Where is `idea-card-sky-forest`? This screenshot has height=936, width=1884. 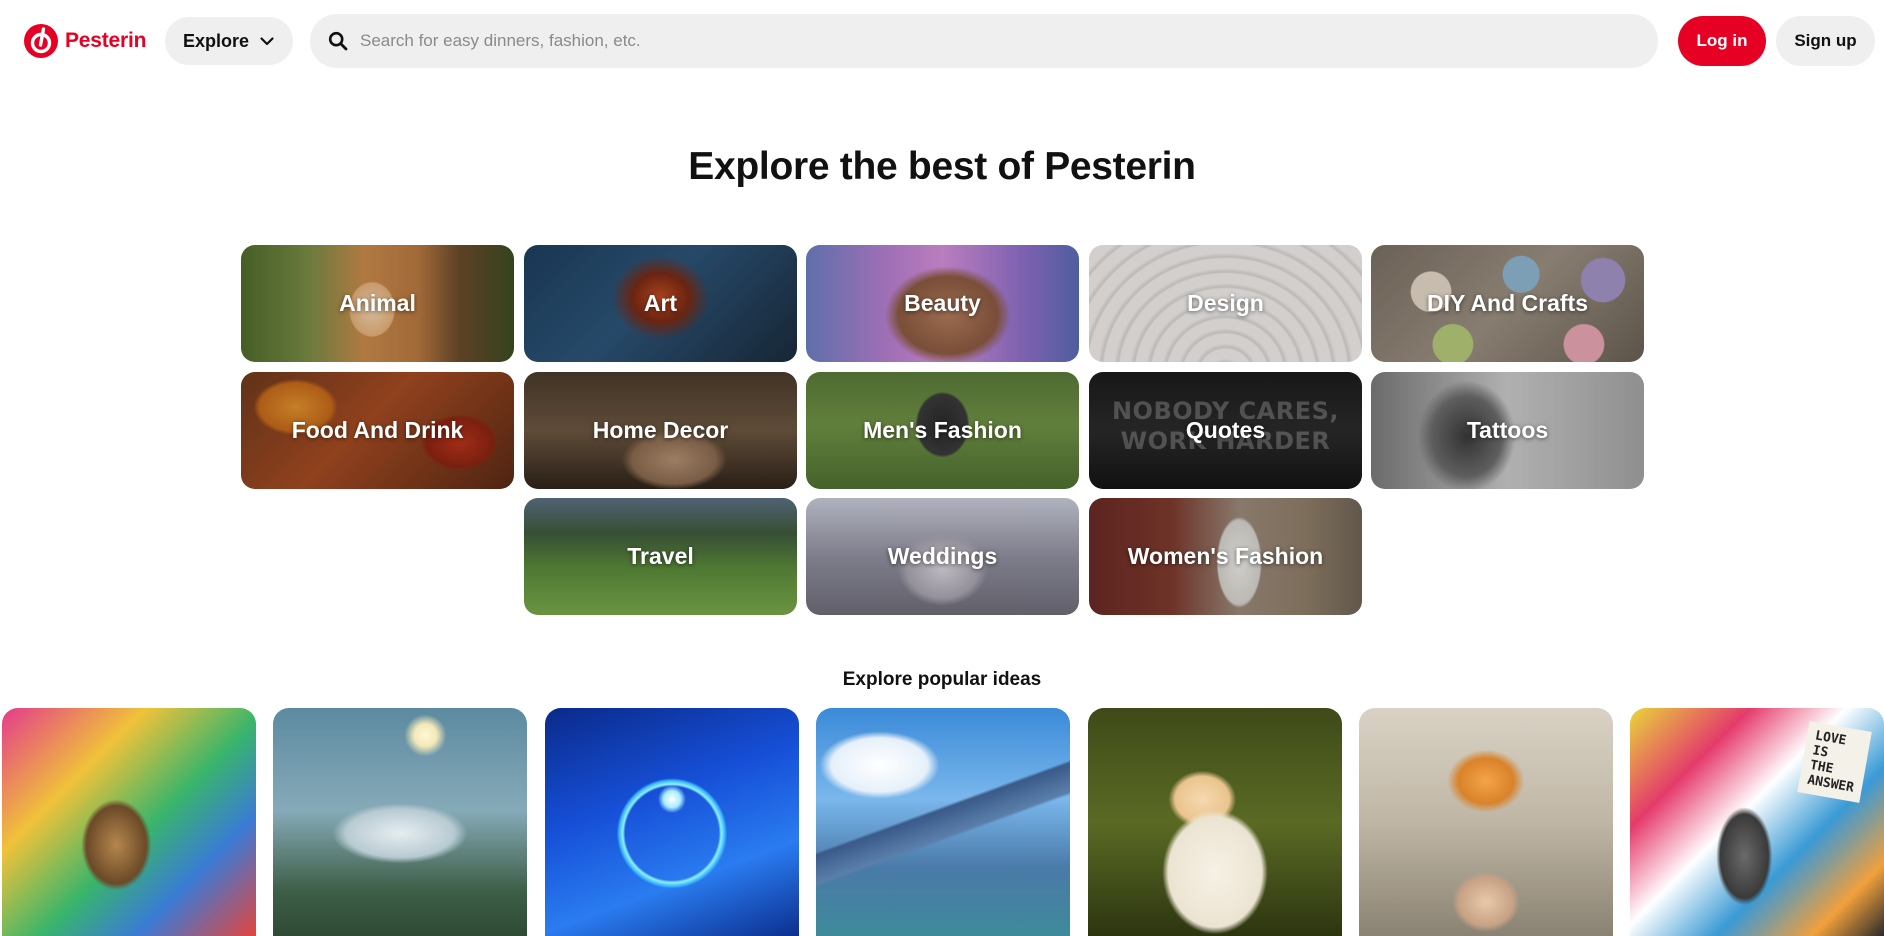
idea-card-sky-forest is located at coordinates (400, 822).